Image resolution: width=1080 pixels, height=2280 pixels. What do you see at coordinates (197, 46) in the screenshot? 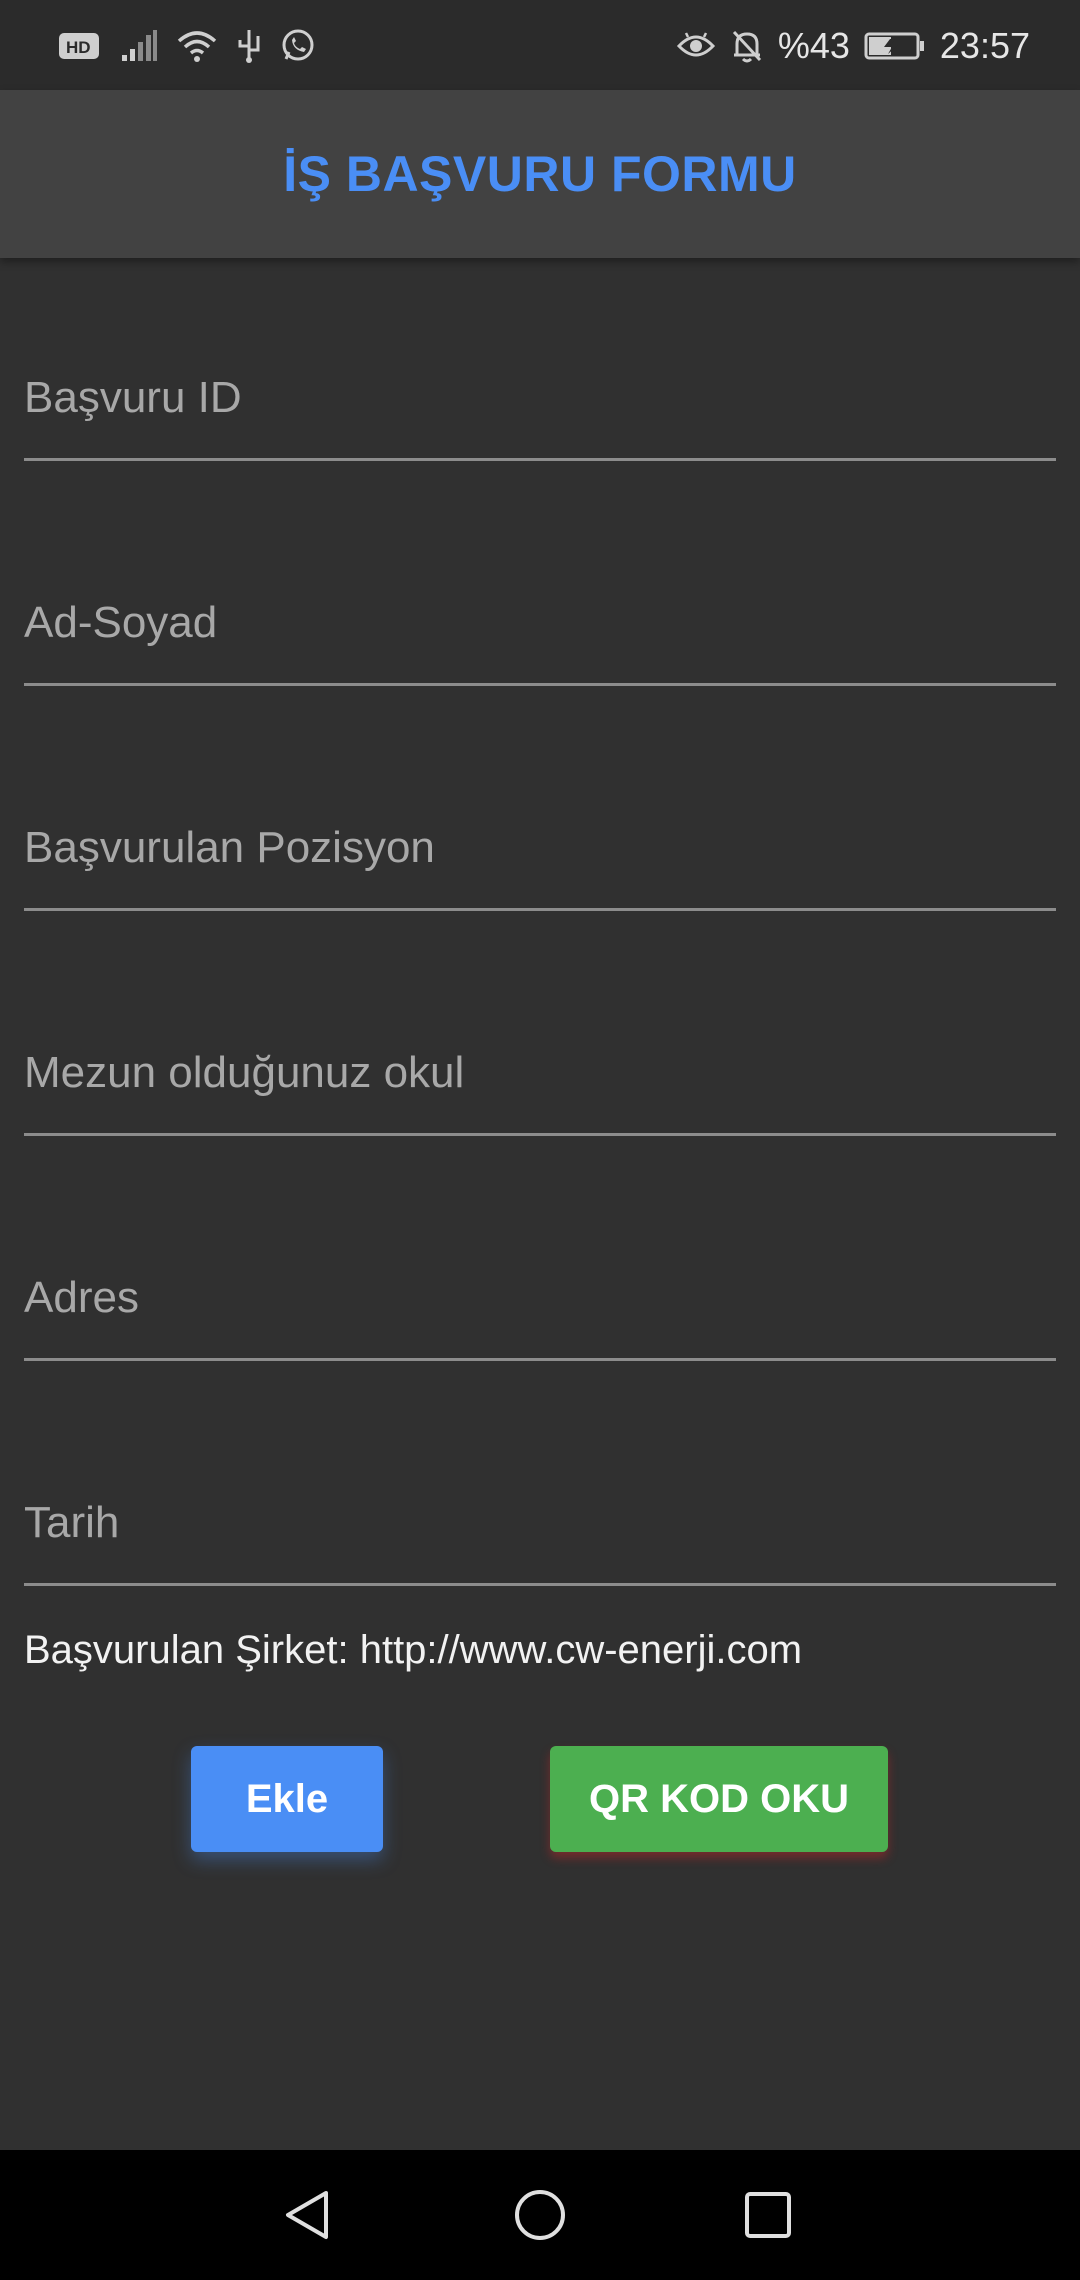
I see `wifi-icon` at bounding box center [197, 46].